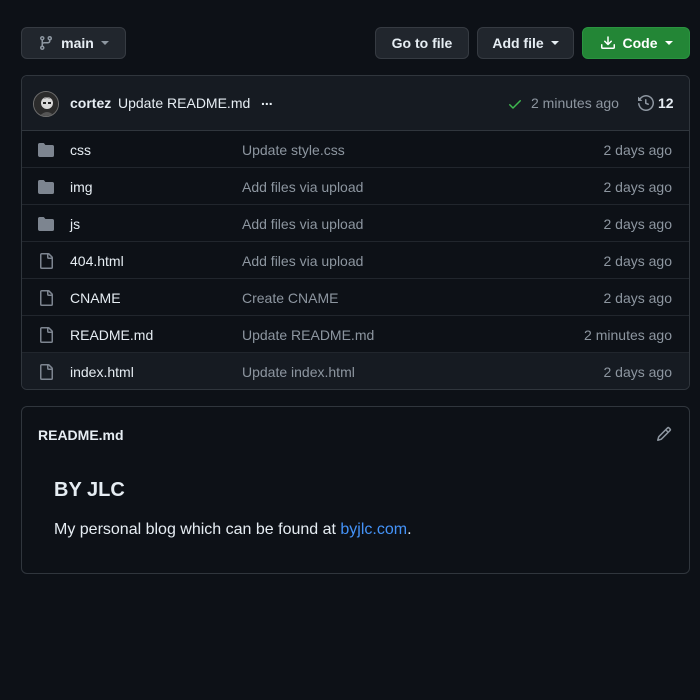 This screenshot has height=700, width=700. I want to click on file-commit-message: Update README.md, so click(308, 335).